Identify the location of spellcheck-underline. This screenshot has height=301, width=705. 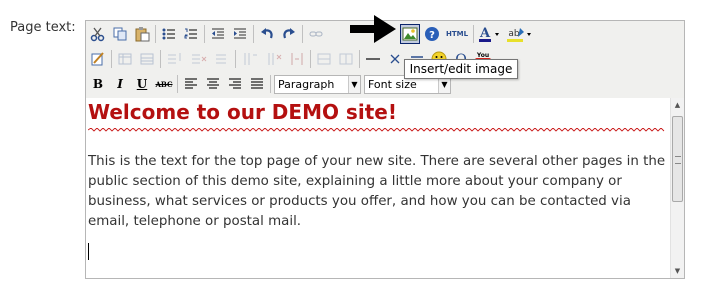
(376, 130).